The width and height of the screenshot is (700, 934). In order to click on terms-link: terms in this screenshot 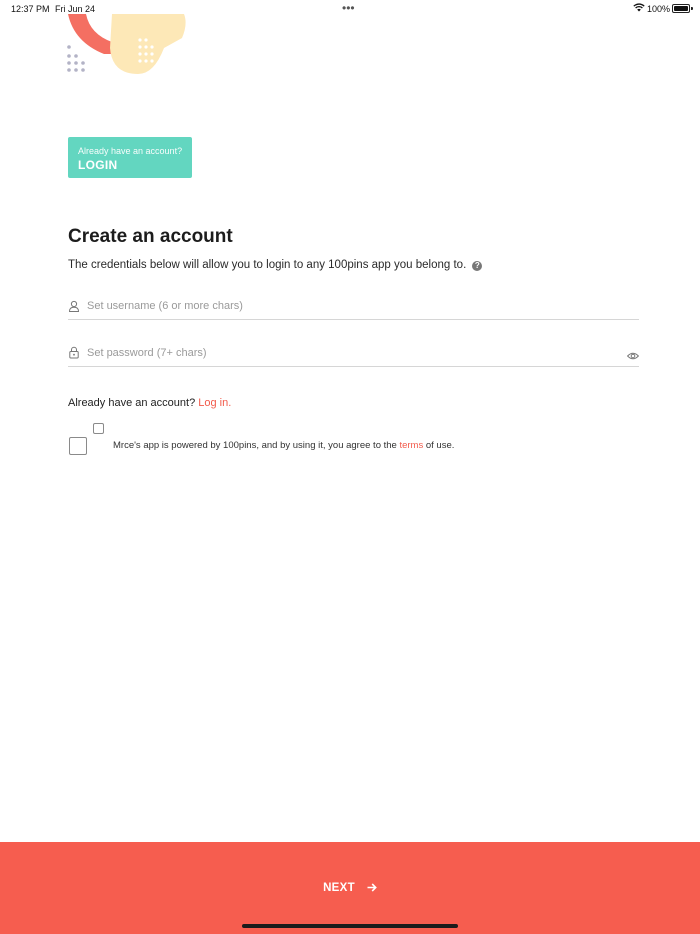, I will do `click(411, 445)`.